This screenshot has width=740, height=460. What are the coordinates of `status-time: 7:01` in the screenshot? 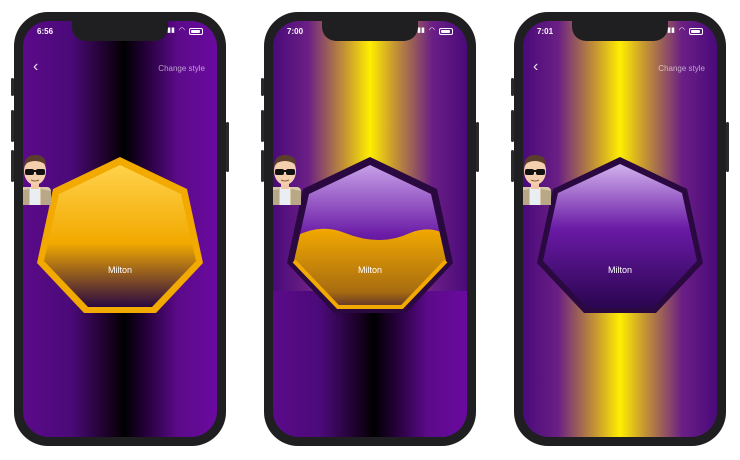 It's located at (545, 31).